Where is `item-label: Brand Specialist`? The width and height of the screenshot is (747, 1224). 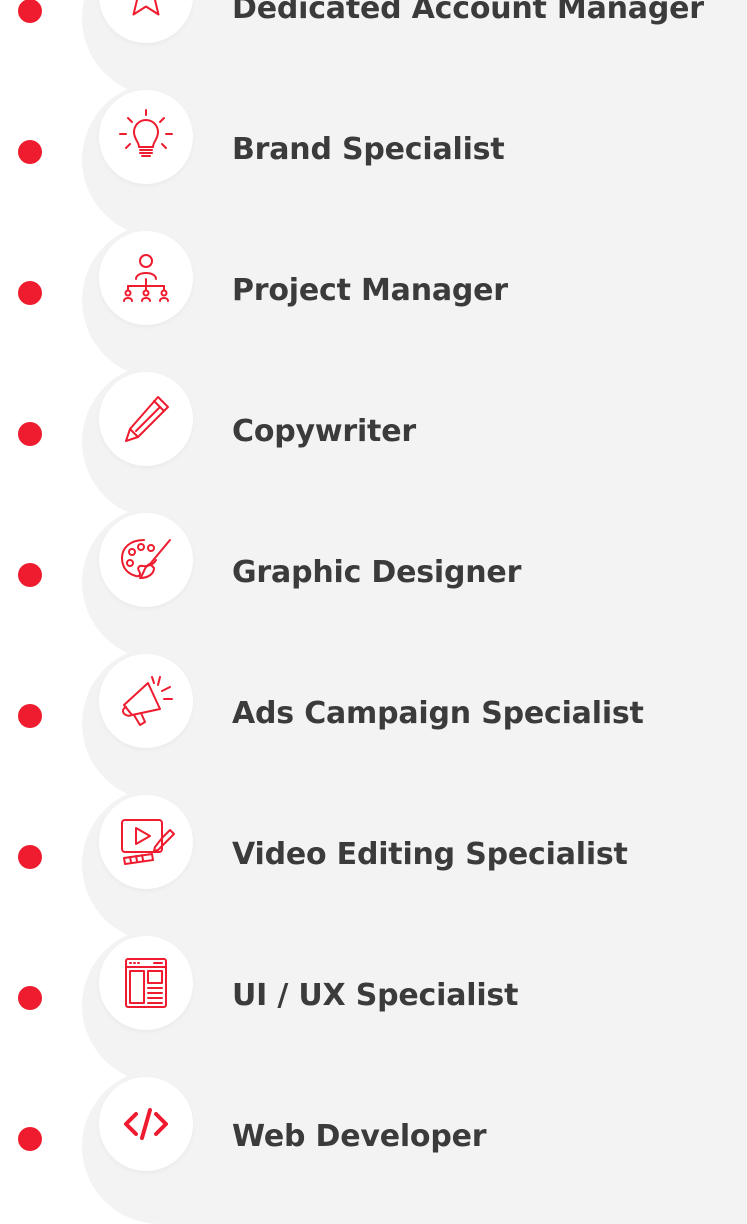 item-label: Brand Specialist is located at coordinates (368, 149).